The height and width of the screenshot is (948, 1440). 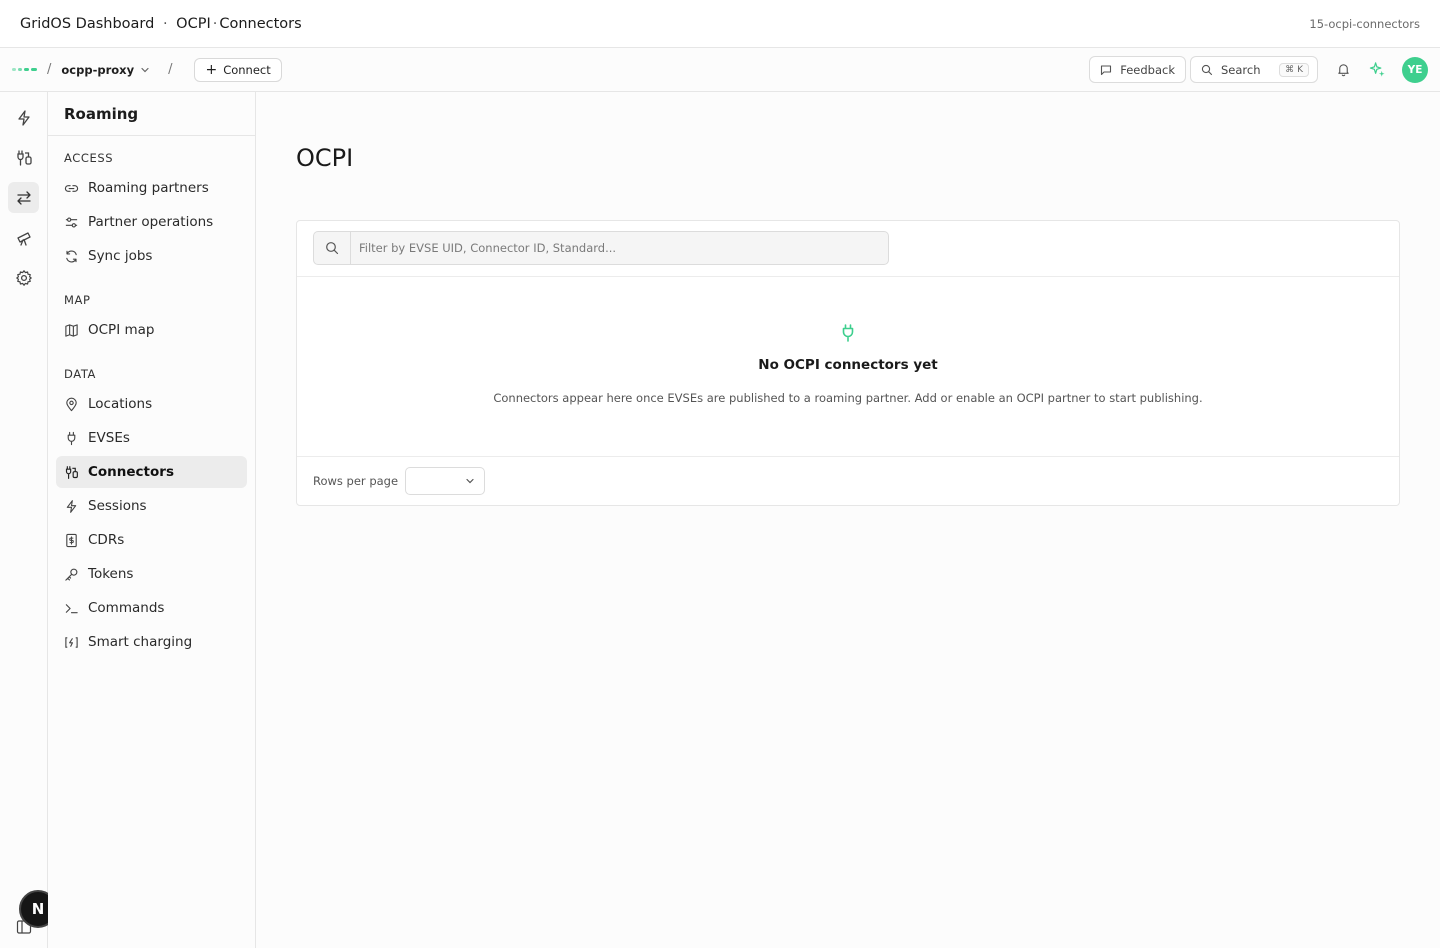 I want to click on connect-button: + Connect, so click(x=238, y=69).